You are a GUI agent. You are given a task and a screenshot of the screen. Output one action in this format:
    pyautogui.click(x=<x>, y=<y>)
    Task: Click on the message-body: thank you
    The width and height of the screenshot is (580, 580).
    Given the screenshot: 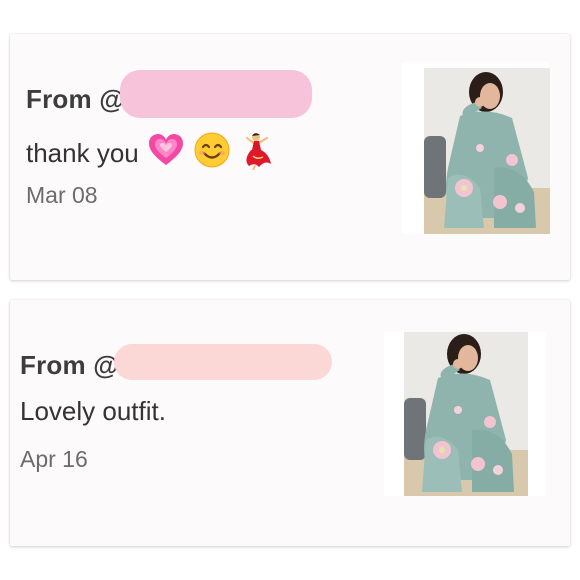 What is the action you would take?
    pyautogui.click(x=82, y=153)
    